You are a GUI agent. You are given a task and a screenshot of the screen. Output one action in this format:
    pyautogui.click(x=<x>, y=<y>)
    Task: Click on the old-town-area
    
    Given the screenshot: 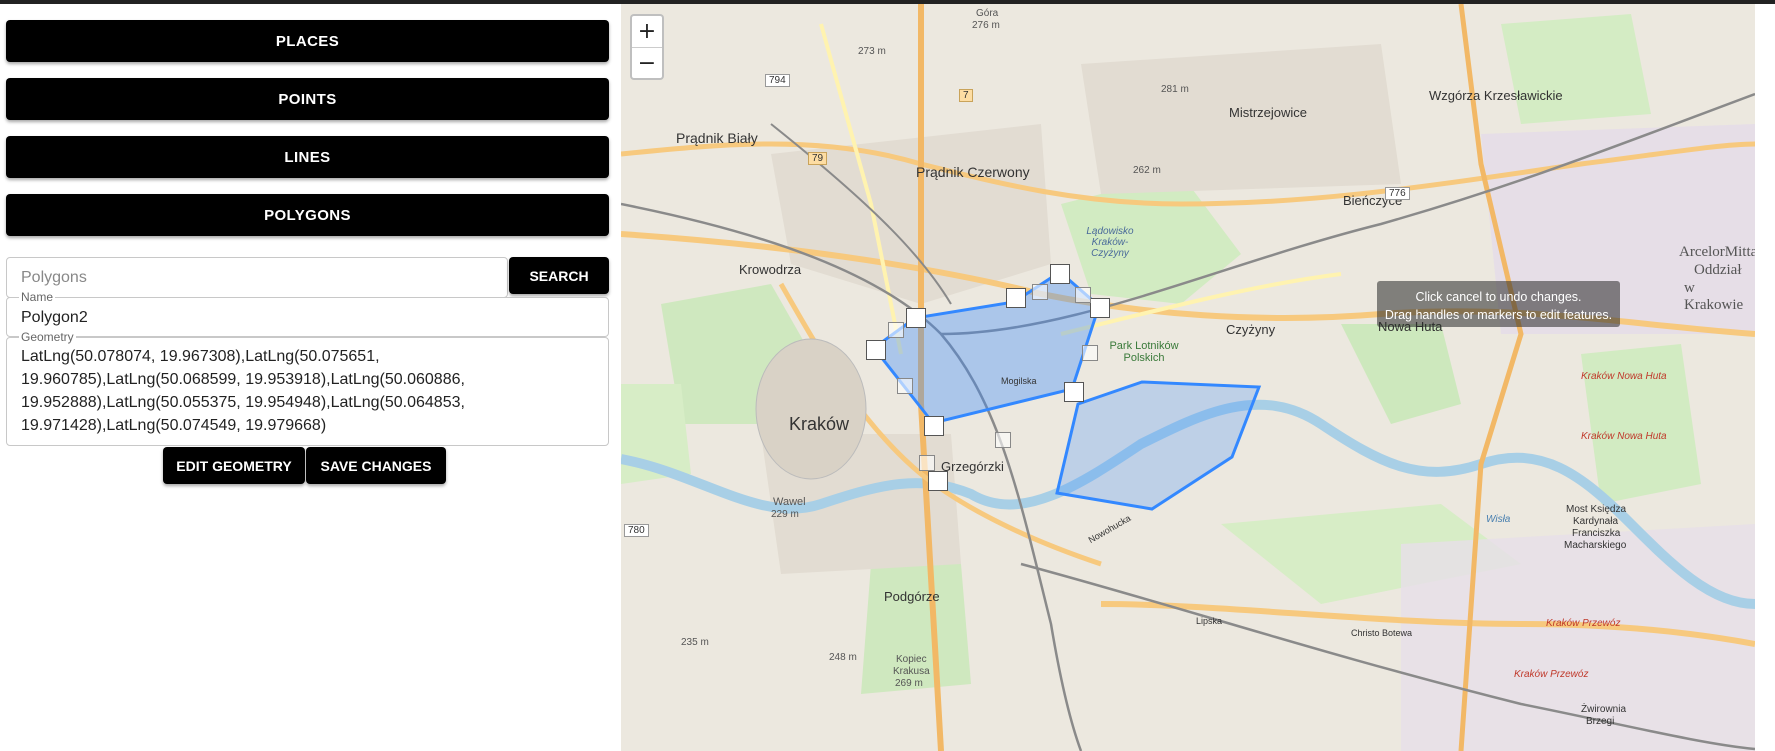 What is the action you would take?
    pyautogui.click(x=811, y=409)
    